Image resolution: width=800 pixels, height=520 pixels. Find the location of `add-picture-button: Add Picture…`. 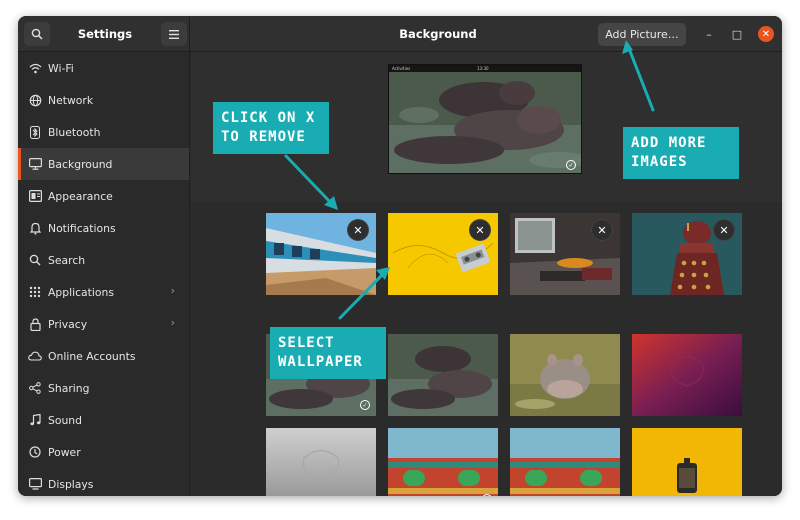

add-picture-button: Add Picture… is located at coordinates (642, 34).